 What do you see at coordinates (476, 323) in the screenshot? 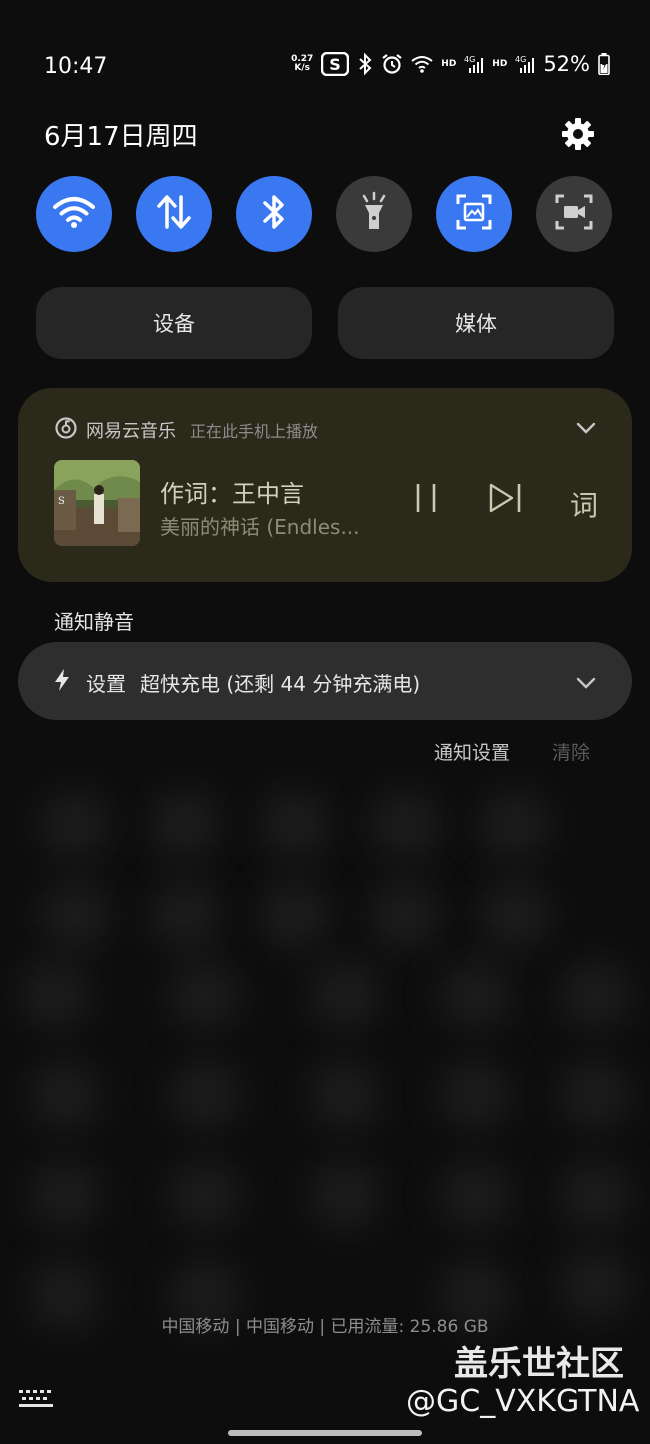
I see `media-button: 媒体` at bounding box center [476, 323].